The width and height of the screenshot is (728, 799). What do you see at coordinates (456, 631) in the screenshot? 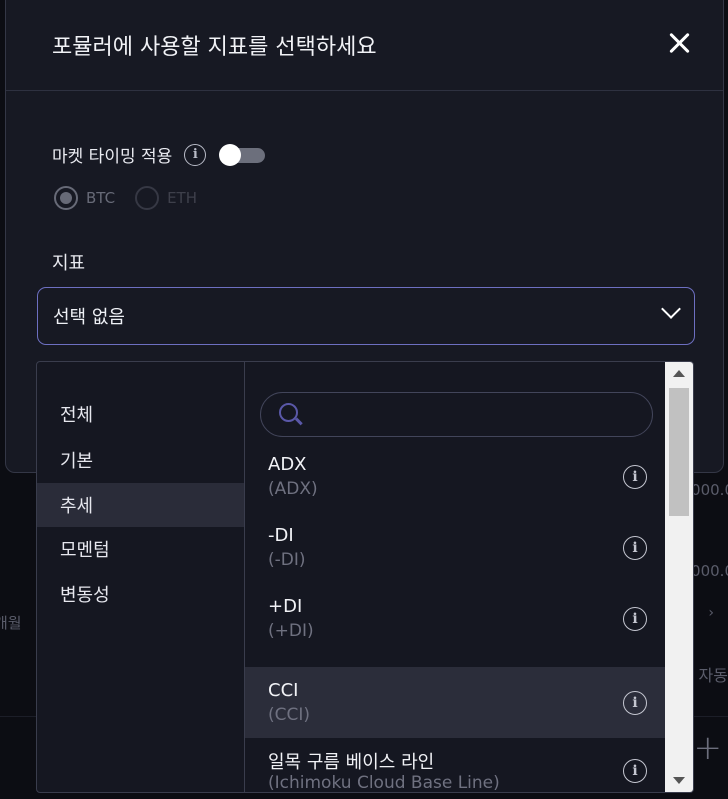
I see `list-item: +DI (+DI) i` at bounding box center [456, 631].